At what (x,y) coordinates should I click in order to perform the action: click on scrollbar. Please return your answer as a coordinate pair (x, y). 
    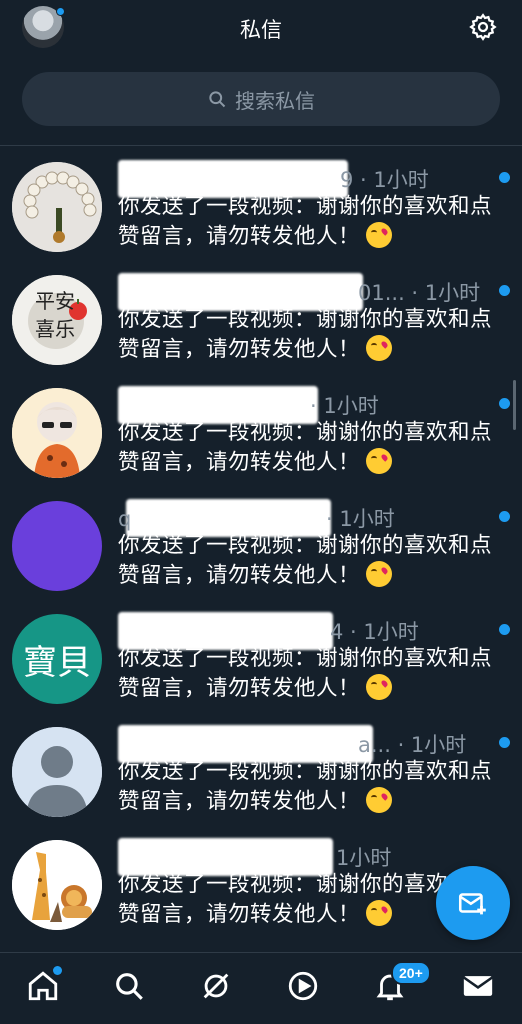
    Looking at the image, I should click on (514, 405).